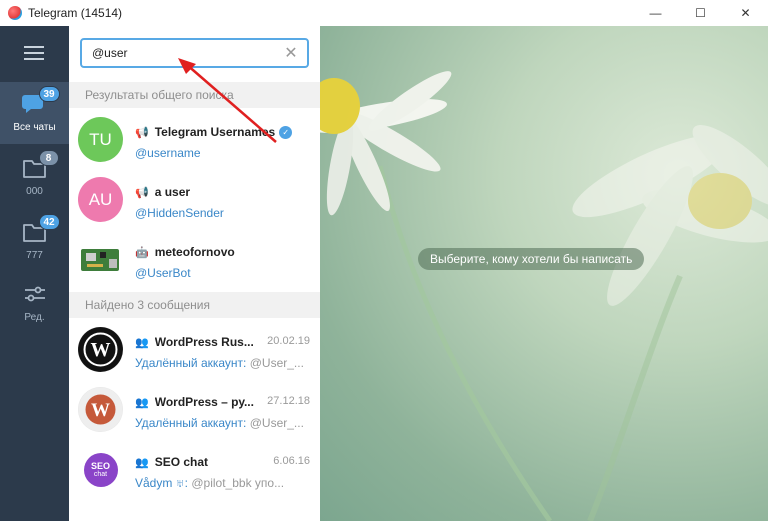  Describe the element at coordinates (15, 13) in the screenshot. I see `telegram-logo-icon` at that location.